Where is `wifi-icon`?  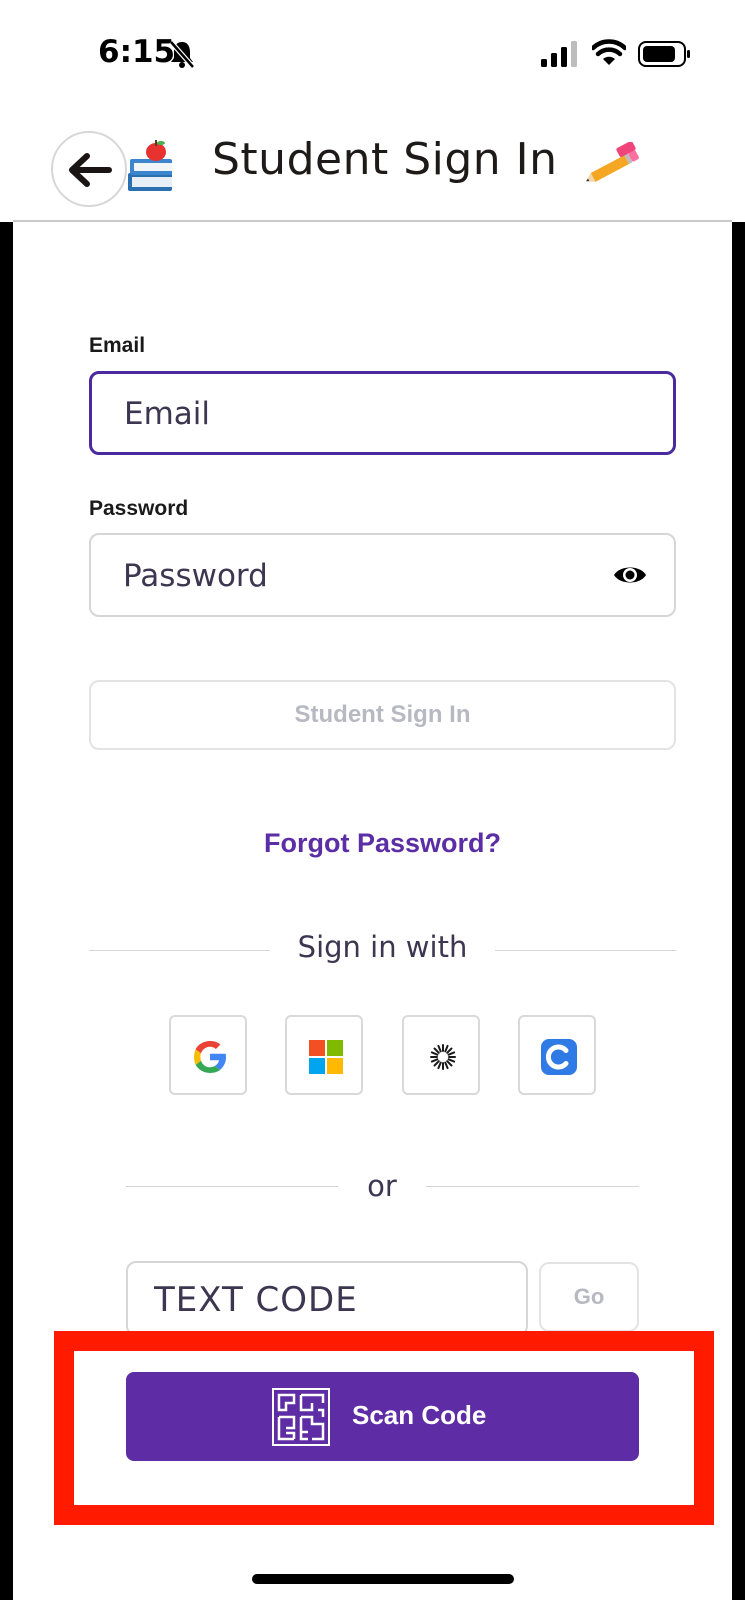 wifi-icon is located at coordinates (609, 52).